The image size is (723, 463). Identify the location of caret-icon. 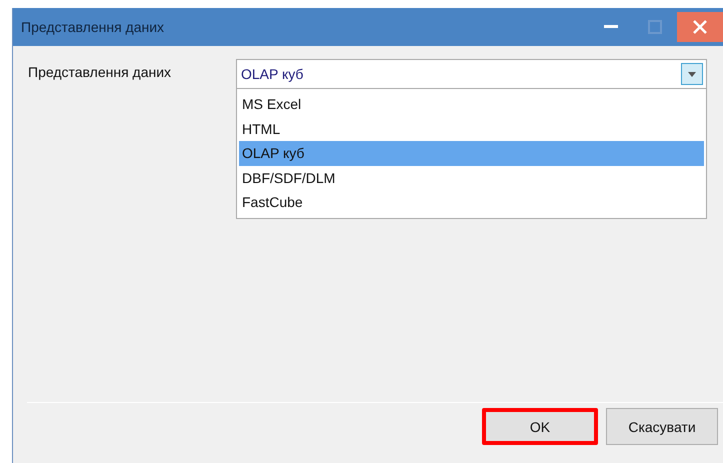
(692, 74).